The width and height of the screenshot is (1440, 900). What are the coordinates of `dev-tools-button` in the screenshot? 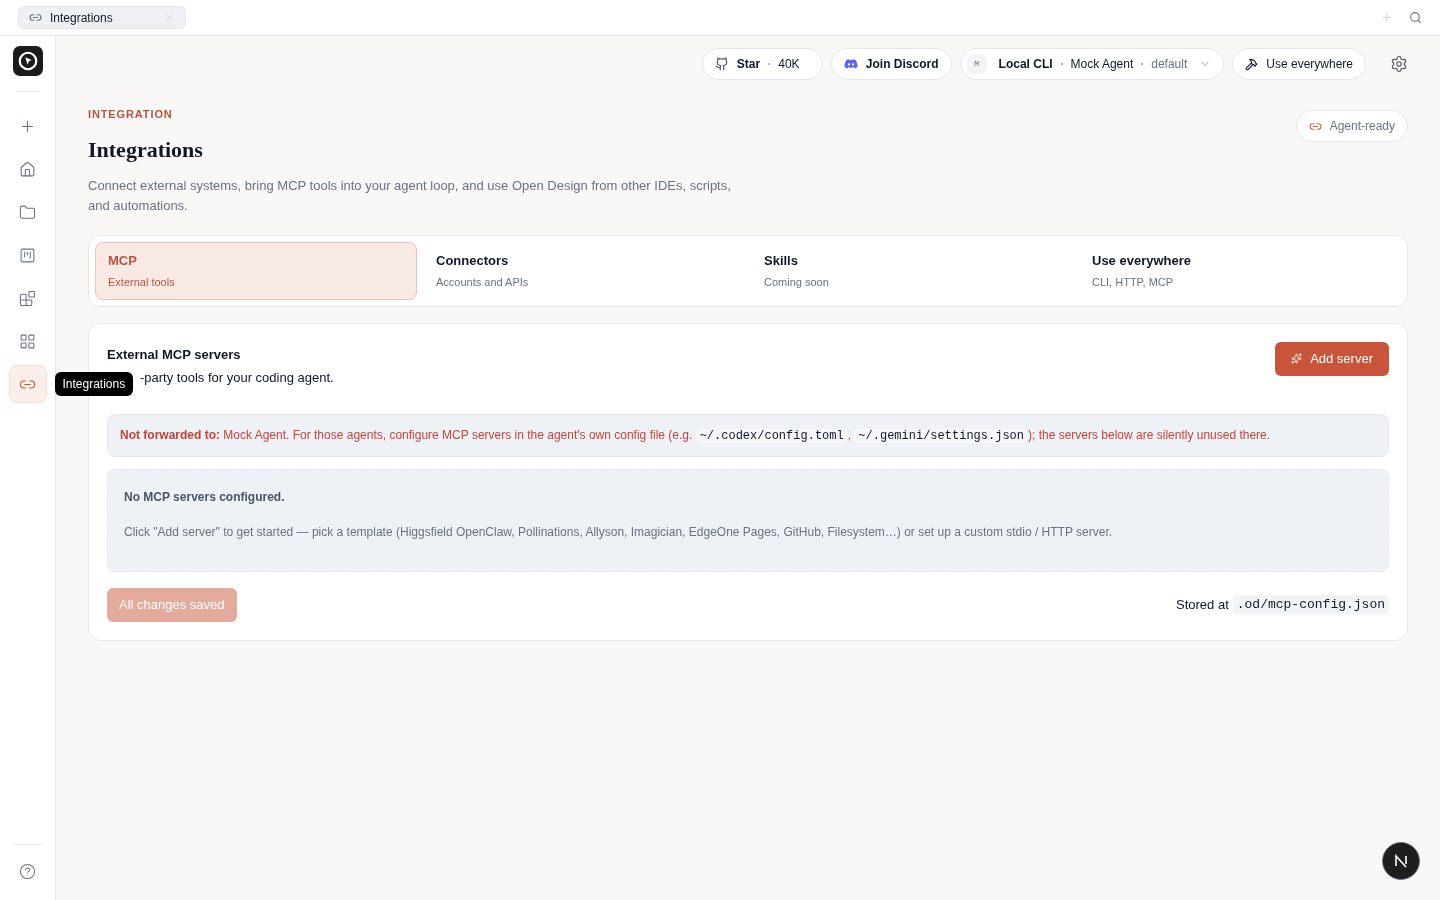 It's located at (1401, 861).